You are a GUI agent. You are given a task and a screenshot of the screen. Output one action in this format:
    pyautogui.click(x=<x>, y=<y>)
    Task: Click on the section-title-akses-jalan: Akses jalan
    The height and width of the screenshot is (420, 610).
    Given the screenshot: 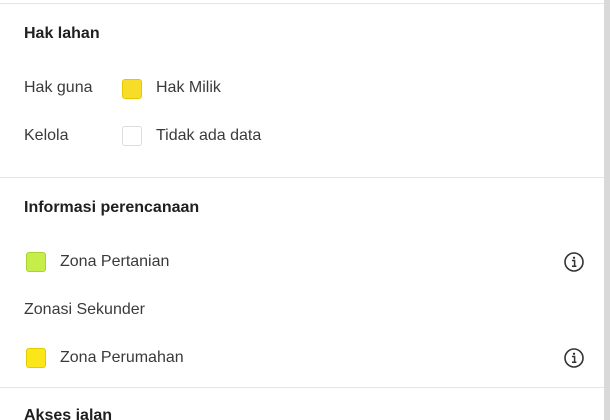 What is the action you would take?
    pyautogui.click(x=68, y=413)
    